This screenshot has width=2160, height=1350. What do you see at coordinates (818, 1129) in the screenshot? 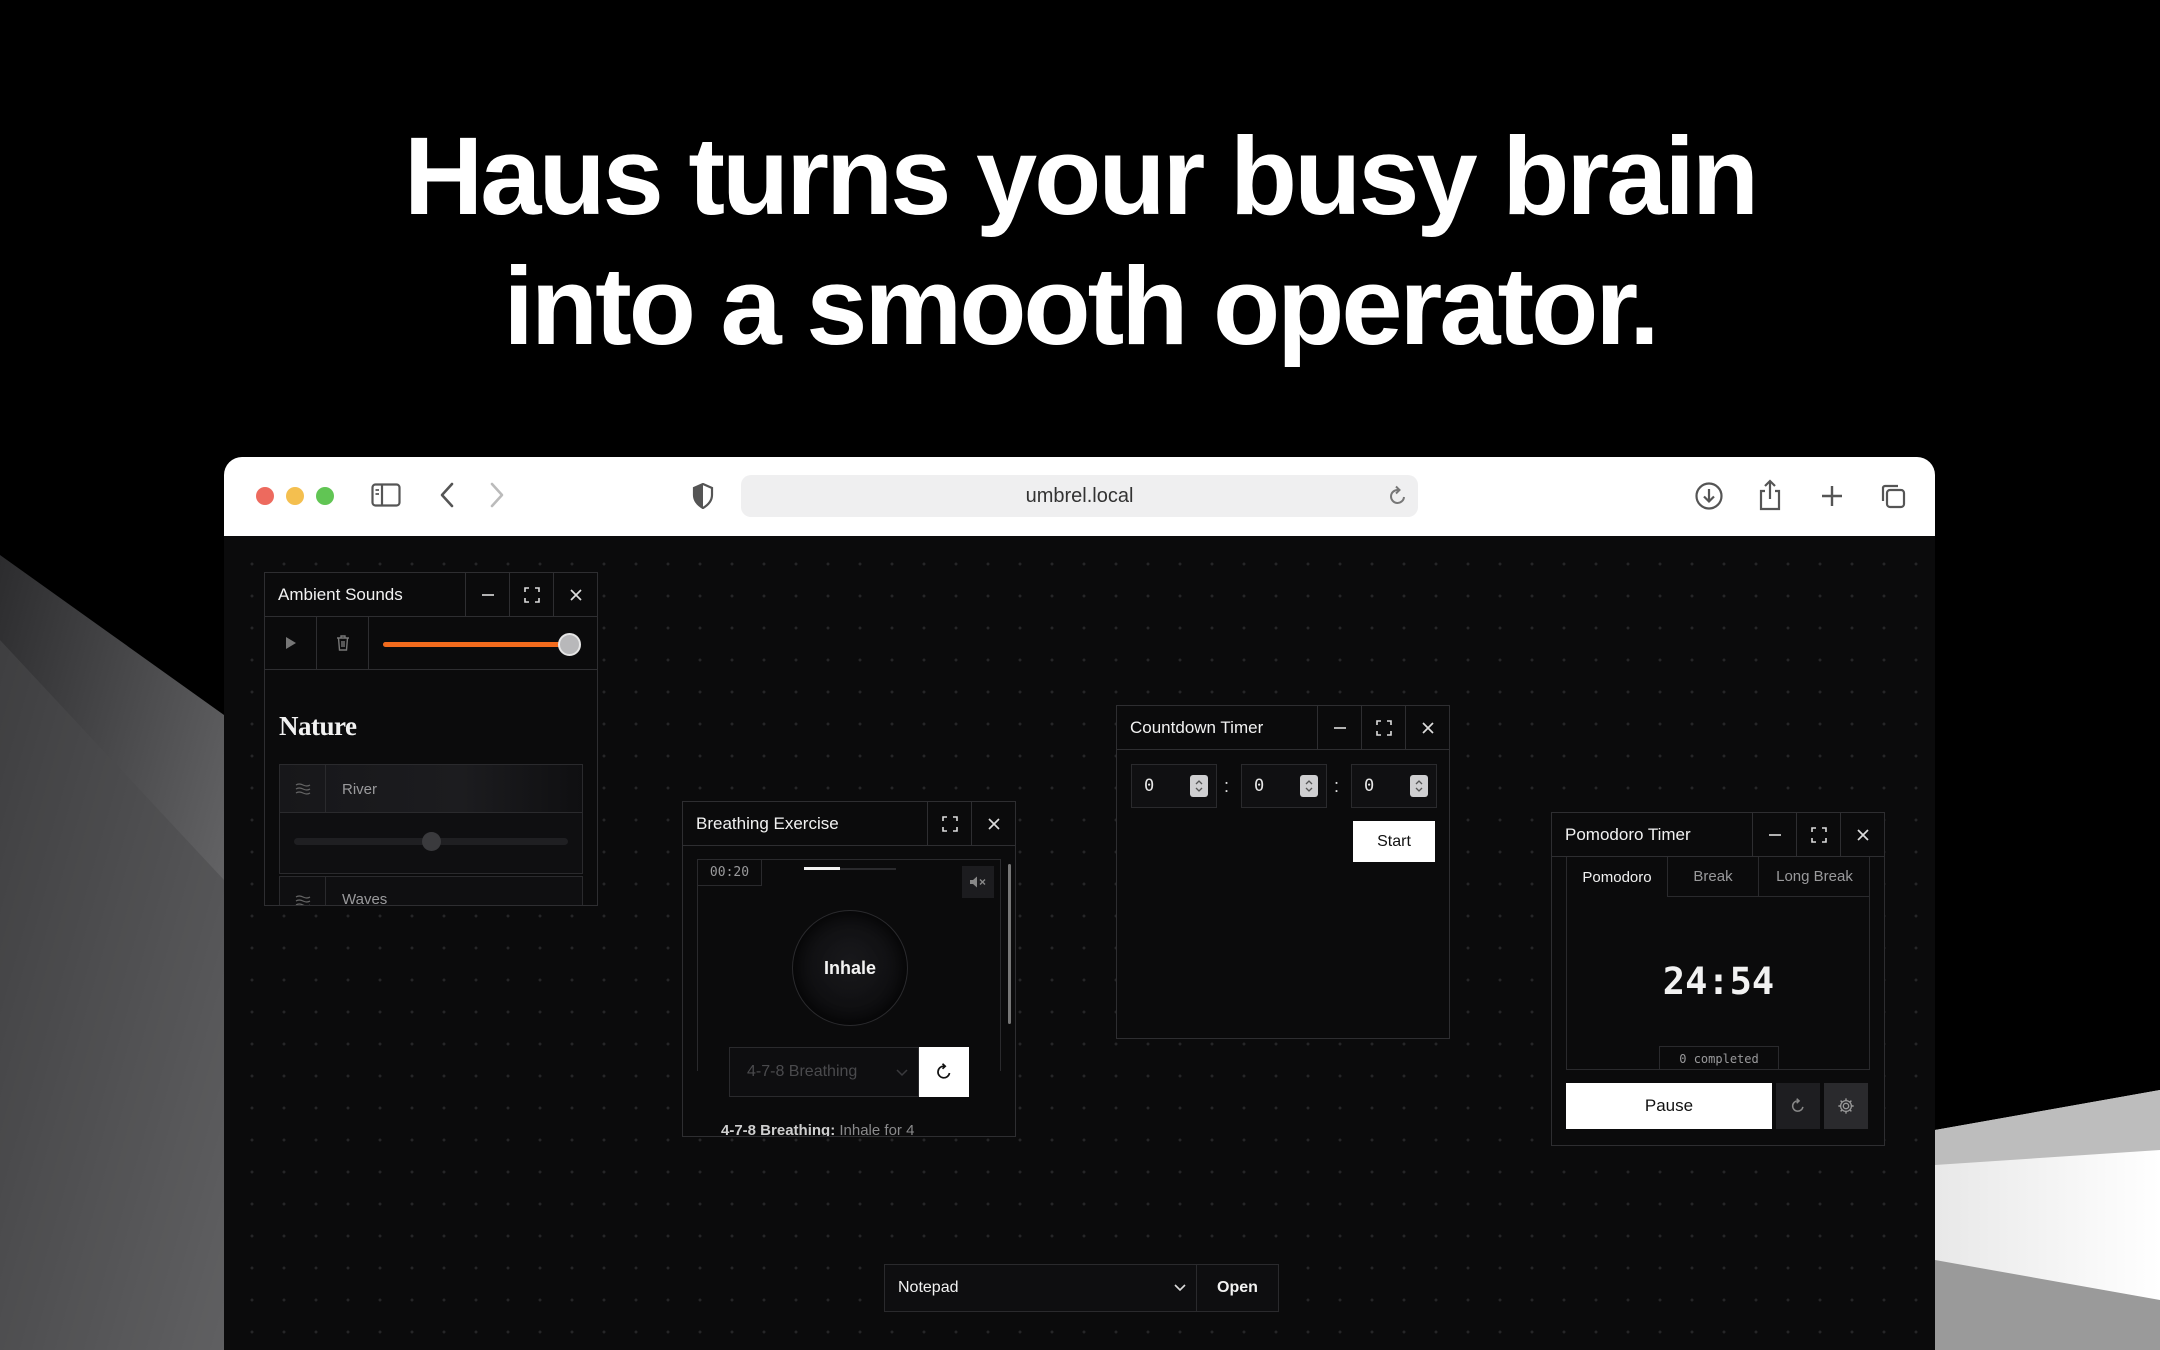
I see `pattern-description: 4-7-8 Breathing: Inhale for 4` at bounding box center [818, 1129].